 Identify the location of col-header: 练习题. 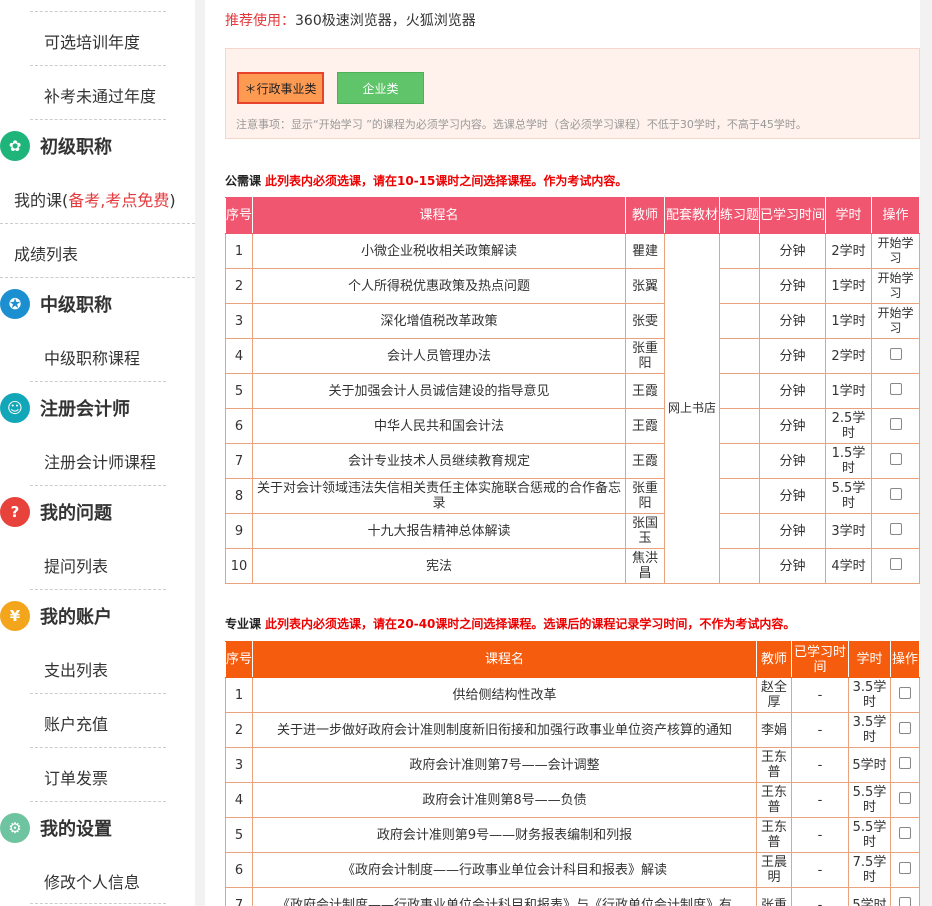
(739, 215).